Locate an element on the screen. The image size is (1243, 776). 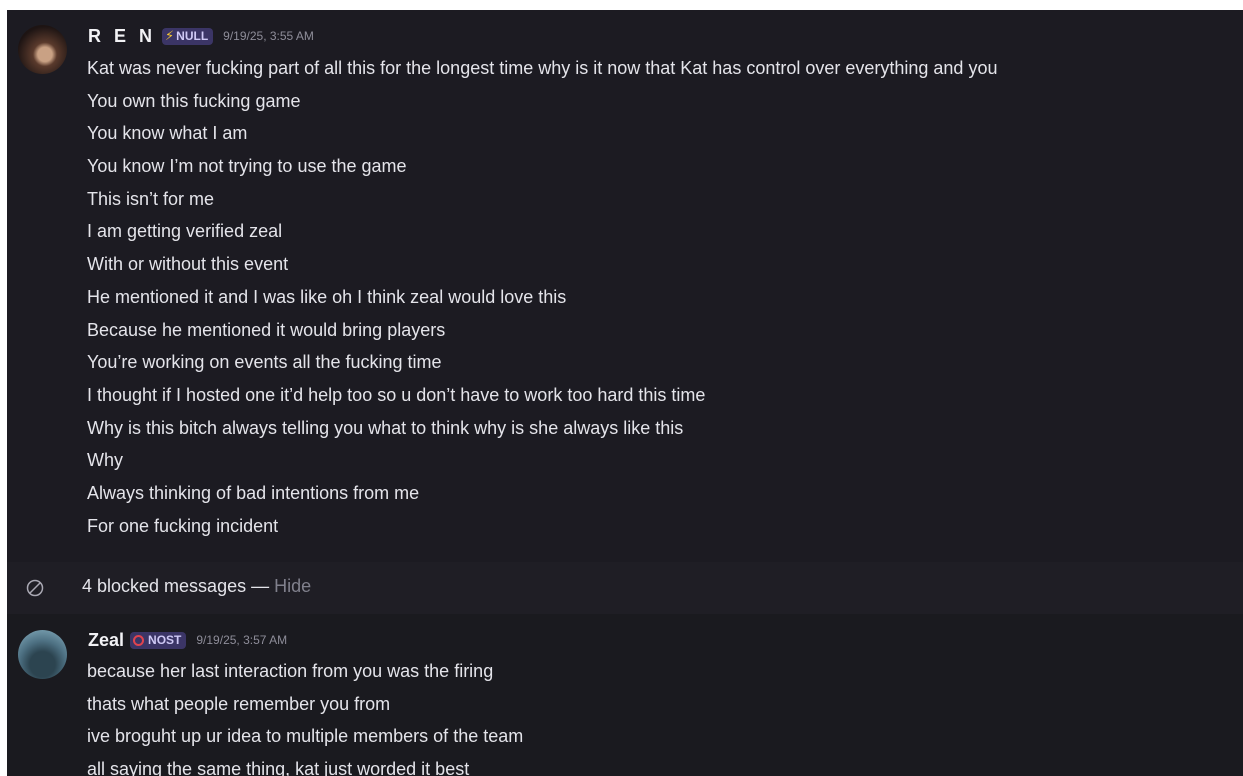
blocked-messages-label: 4 blocked messages — Hide is located at coordinates (196, 586).